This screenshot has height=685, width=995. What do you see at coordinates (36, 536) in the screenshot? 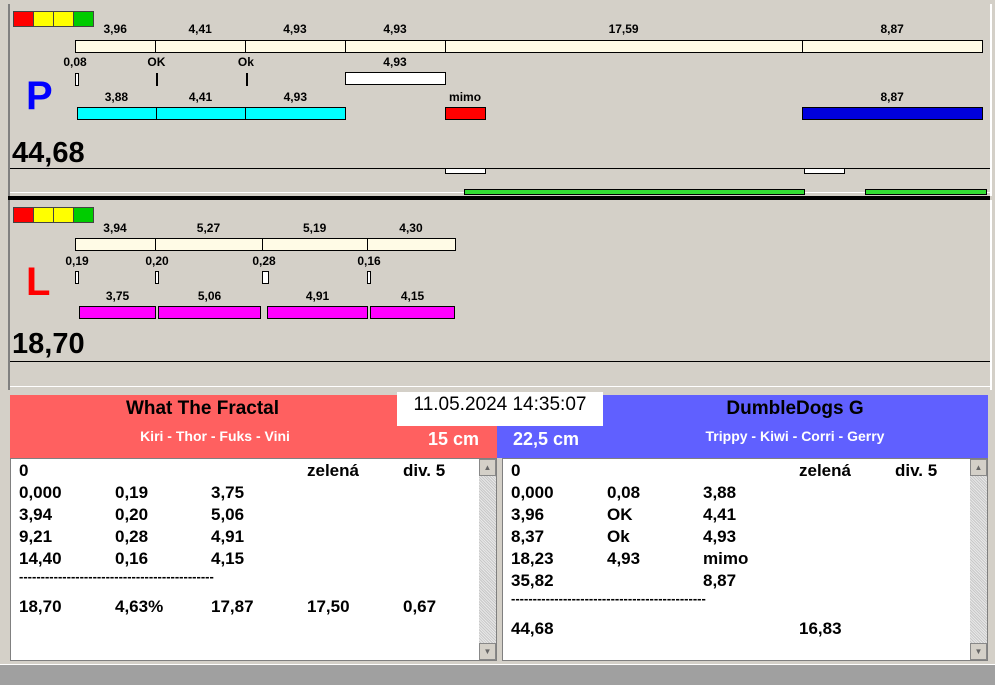
I see `cell: 9,21` at bounding box center [36, 536].